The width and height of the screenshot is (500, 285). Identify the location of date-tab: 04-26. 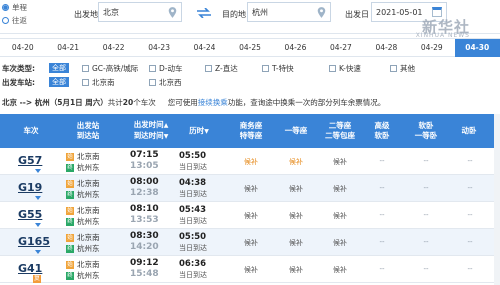
(295, 48).